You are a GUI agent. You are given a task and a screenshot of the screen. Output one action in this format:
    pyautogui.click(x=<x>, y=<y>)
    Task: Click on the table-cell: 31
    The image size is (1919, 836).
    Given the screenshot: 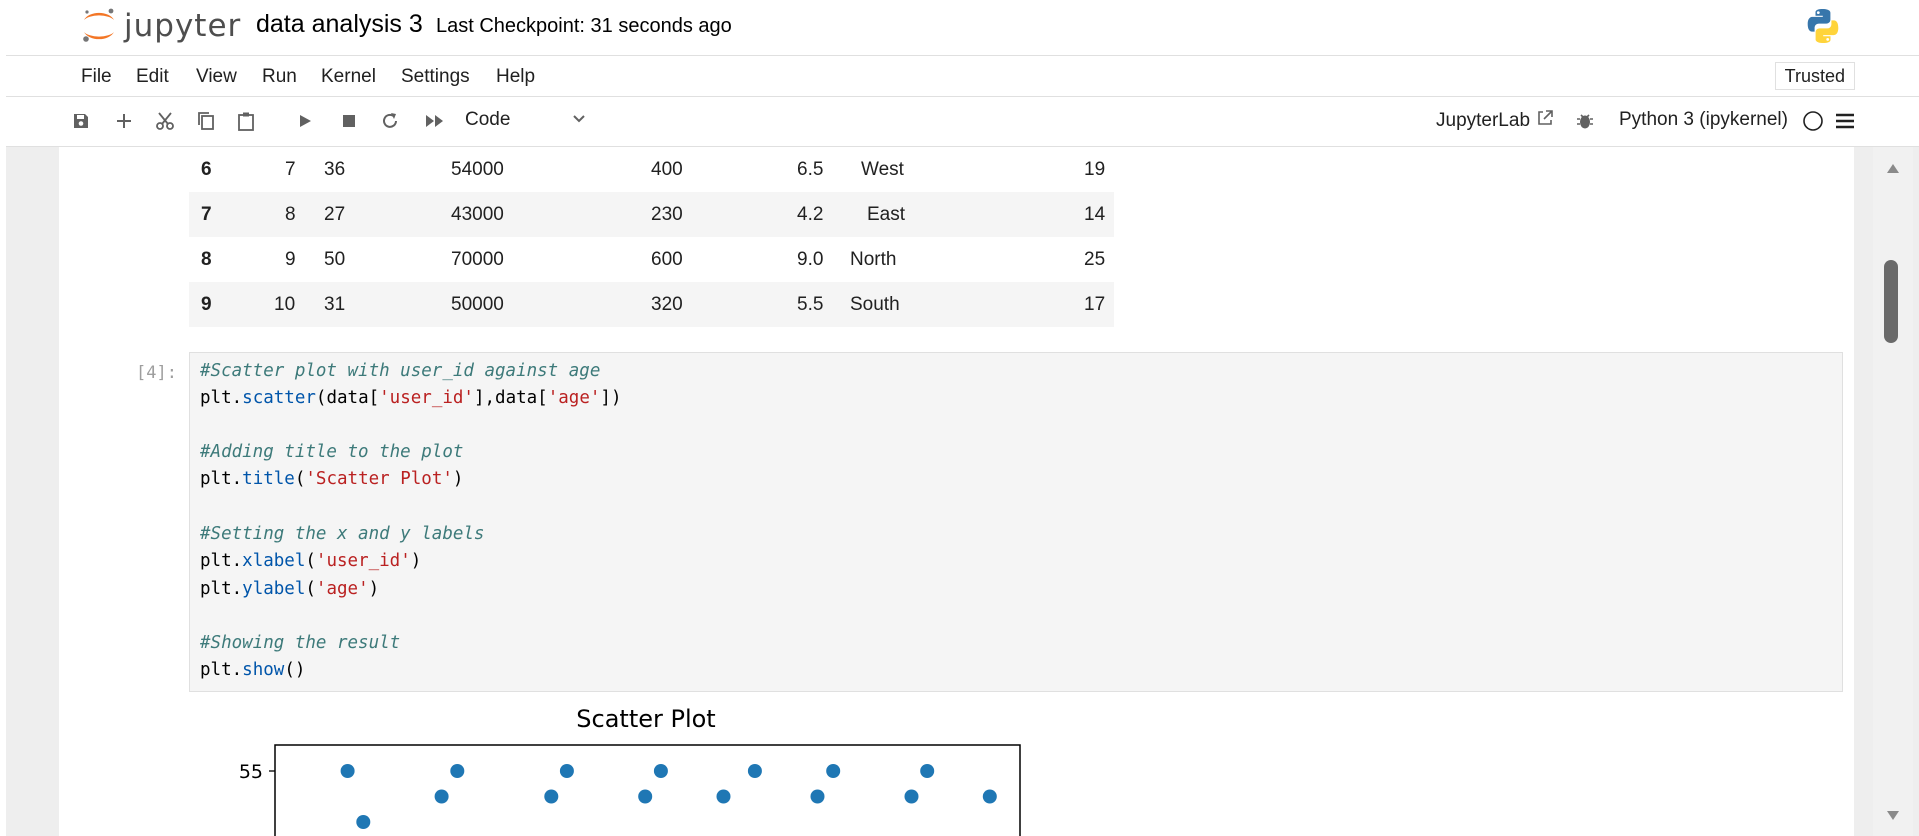 What is the action you would take?
    pyautogui.click(x=335, y=304)
    